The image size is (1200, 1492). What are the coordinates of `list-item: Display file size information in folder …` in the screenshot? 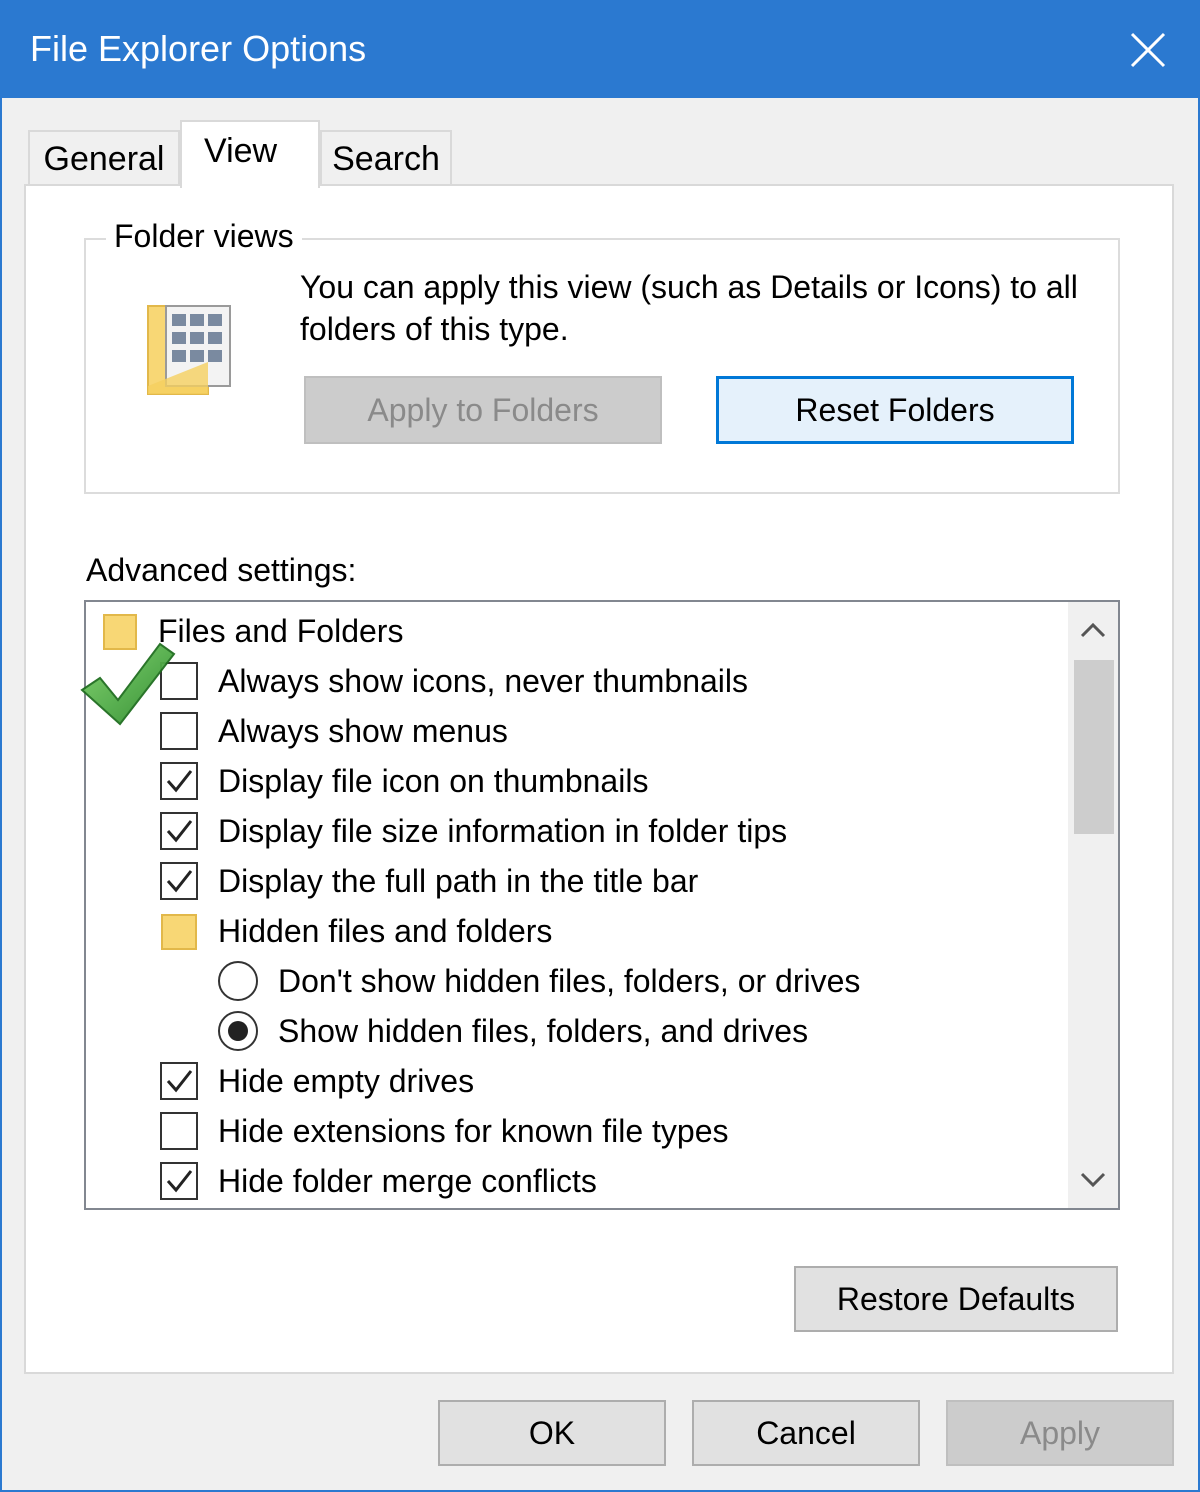 It's located at (473, 831).